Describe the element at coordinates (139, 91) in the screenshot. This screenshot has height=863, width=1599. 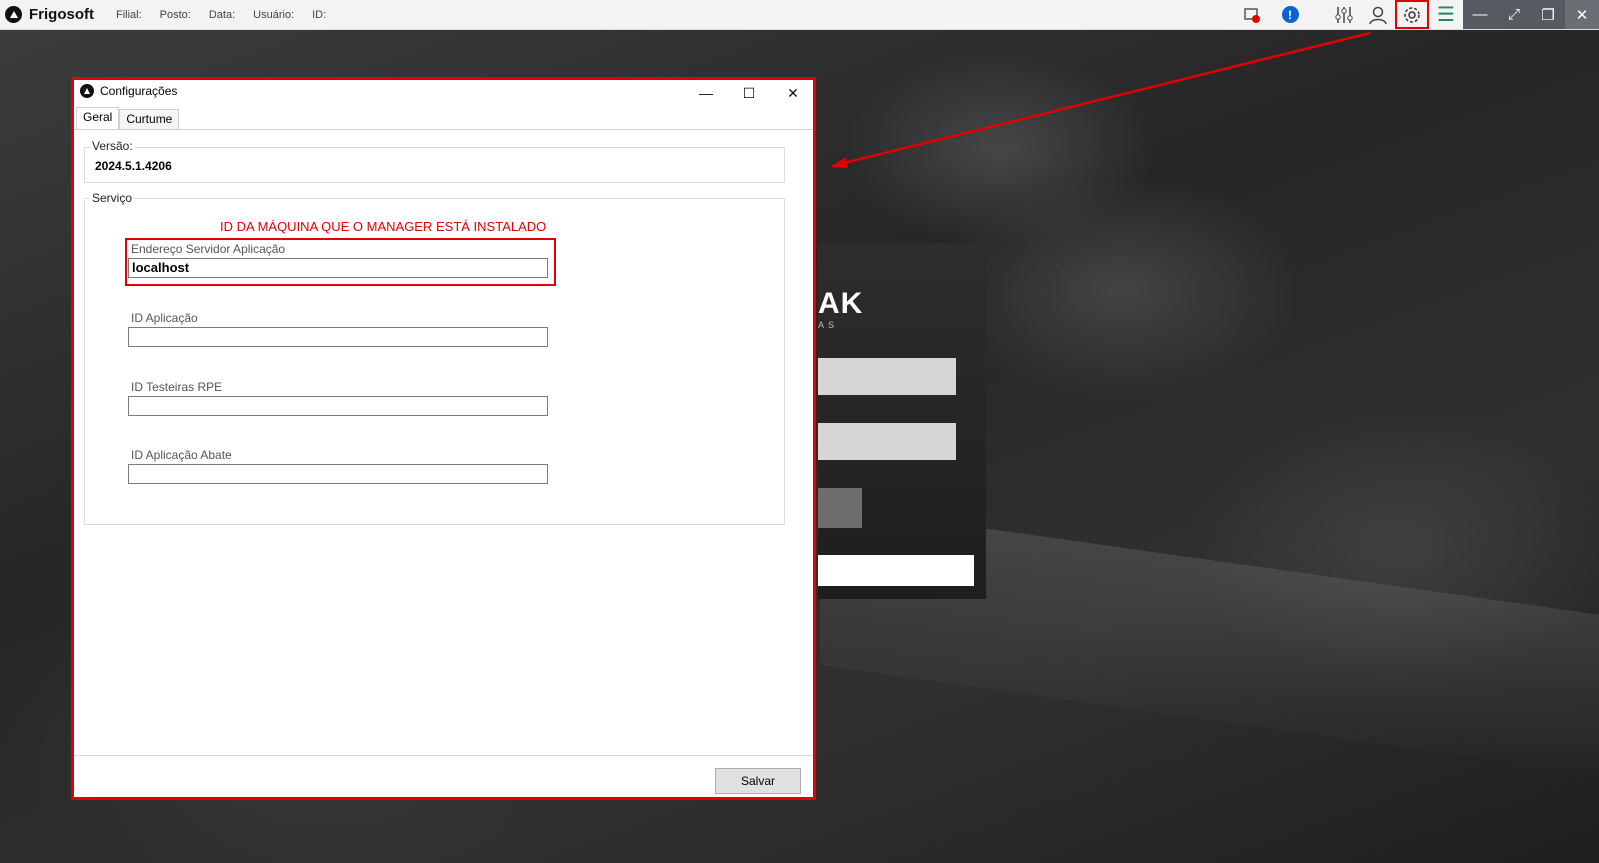
I see `dialog-title: Configurações` at that location.